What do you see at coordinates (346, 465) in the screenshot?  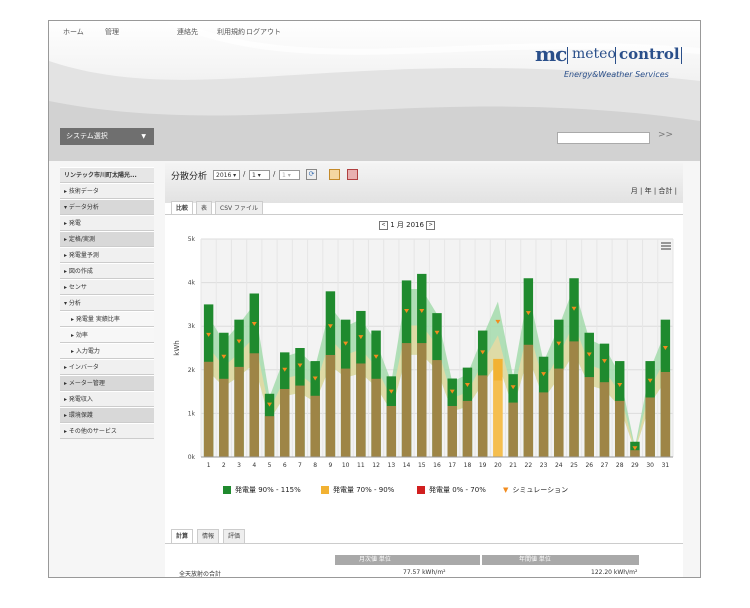 I see `x-tick-label: 10` at bounding box center [346, 465].